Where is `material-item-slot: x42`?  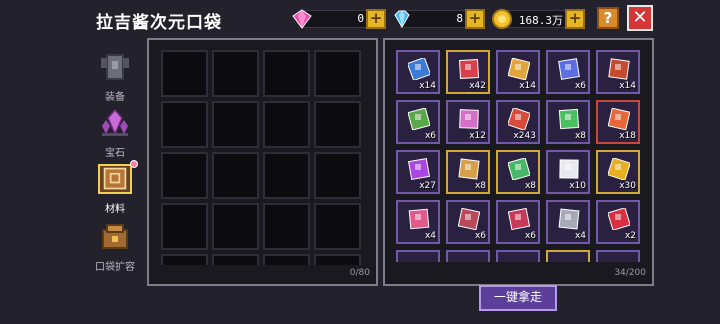
material-item-slot: x42 is located at coordinates (468, 72).